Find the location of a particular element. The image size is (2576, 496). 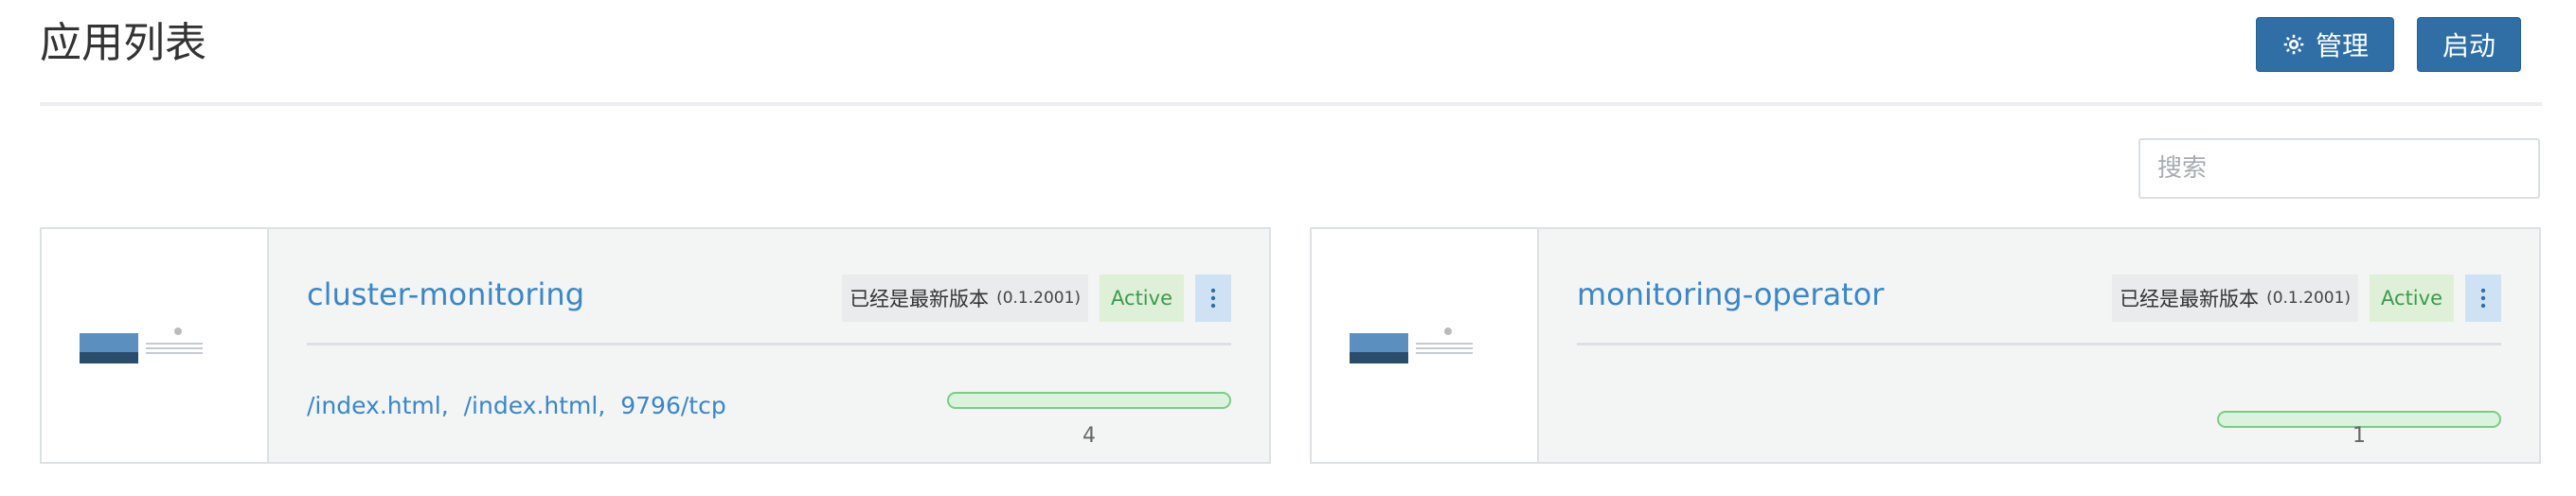

pod-count: 1 is located at coordinates (2359, 436).